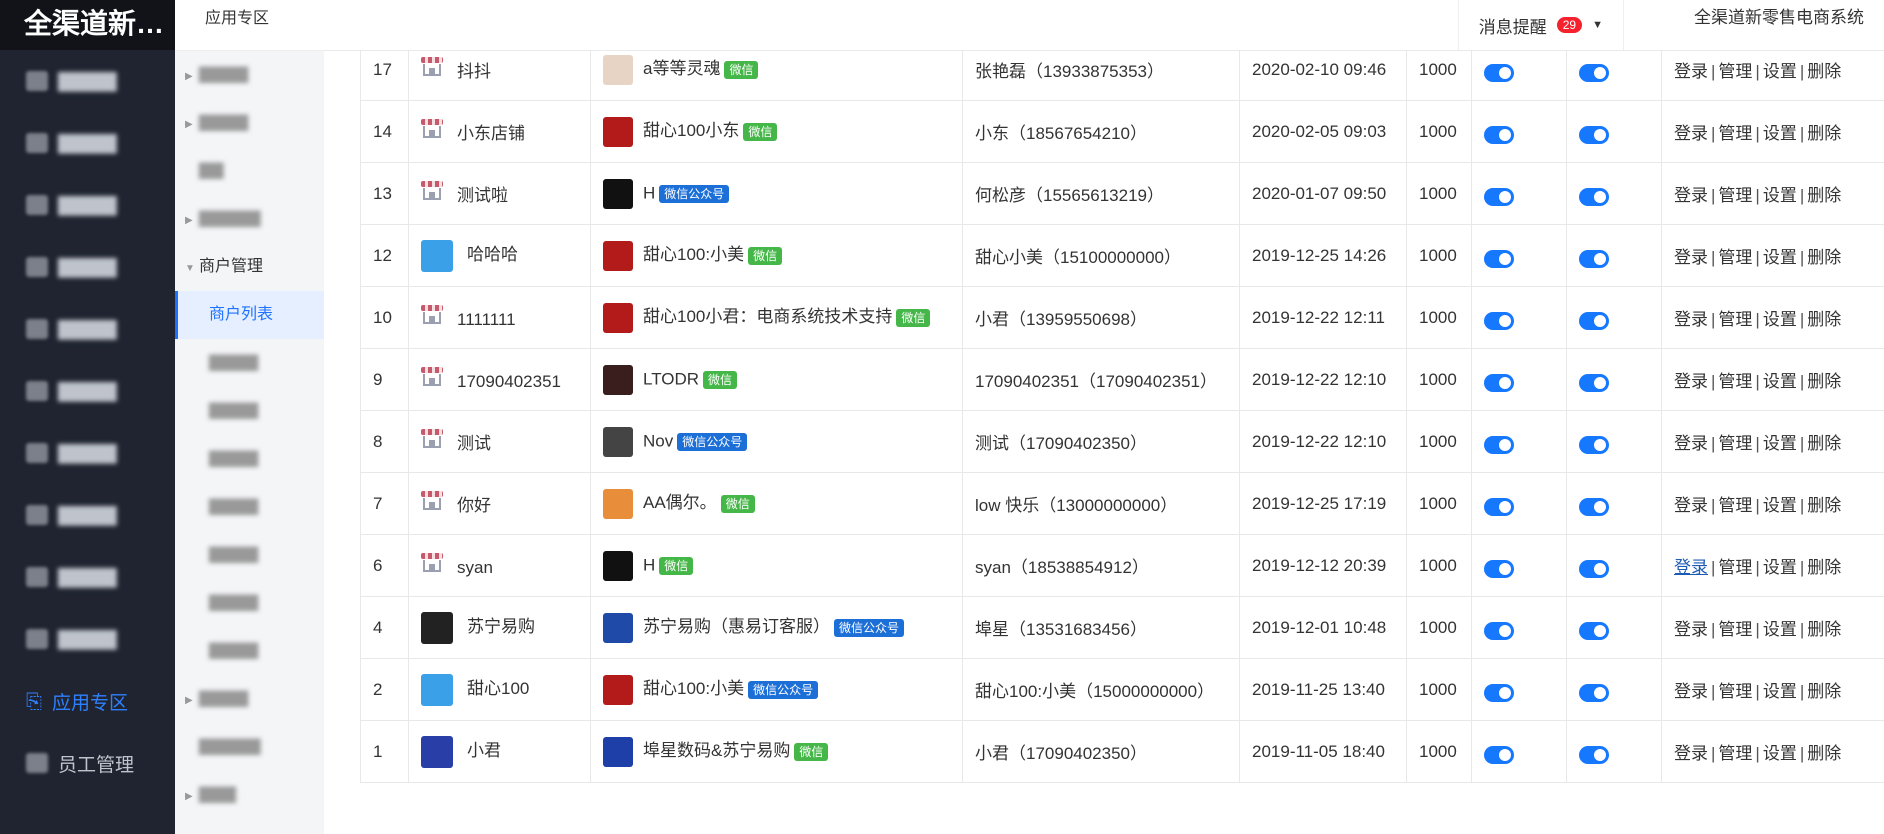  What do you see at coordinates (87, 205) in the screenshot?
I see `sidebar-item-blurred-3: ▇▇▇▇` at bounding box center [87, 205].